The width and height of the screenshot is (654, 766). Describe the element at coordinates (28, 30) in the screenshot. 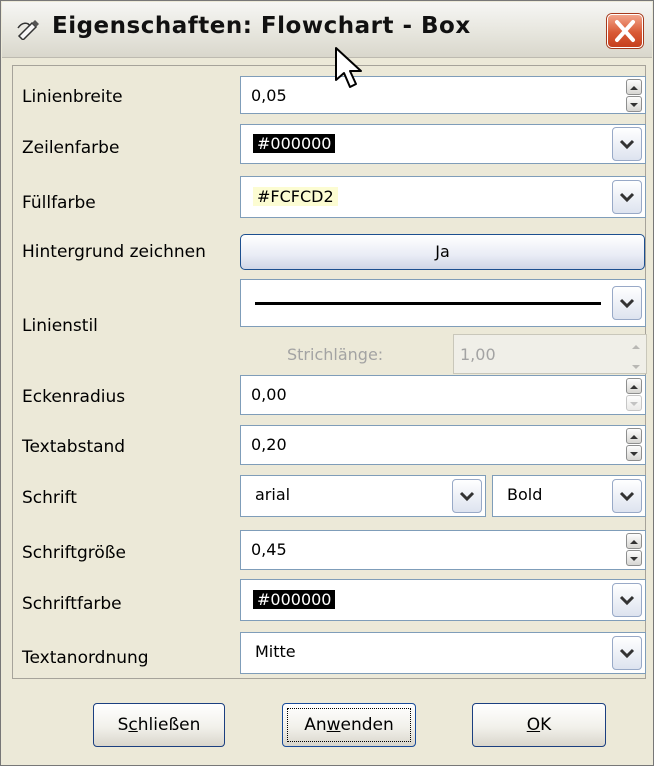

I see `pencil-properties-icon` at that location.